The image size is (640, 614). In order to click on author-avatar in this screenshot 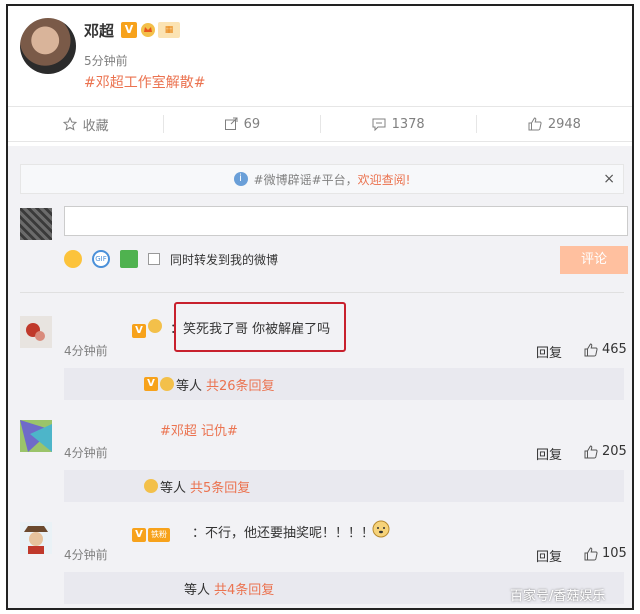, I will do `click(48, 46)`.